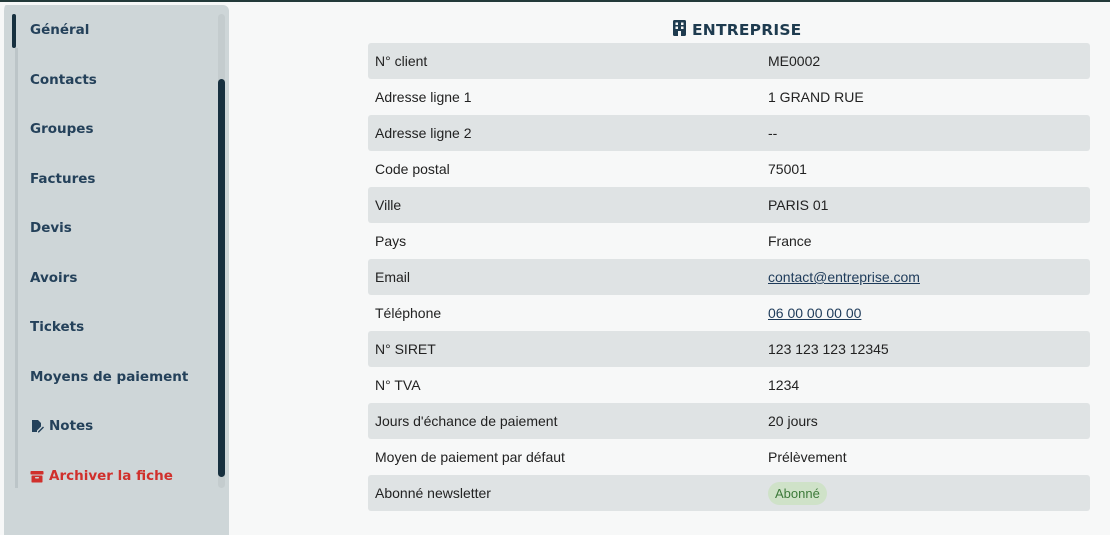 This screenshot has width=1110, height=535. Describe the element at coordinates (405, 349) in the screenshot. I see `row-label: N° SIRET` at that location.